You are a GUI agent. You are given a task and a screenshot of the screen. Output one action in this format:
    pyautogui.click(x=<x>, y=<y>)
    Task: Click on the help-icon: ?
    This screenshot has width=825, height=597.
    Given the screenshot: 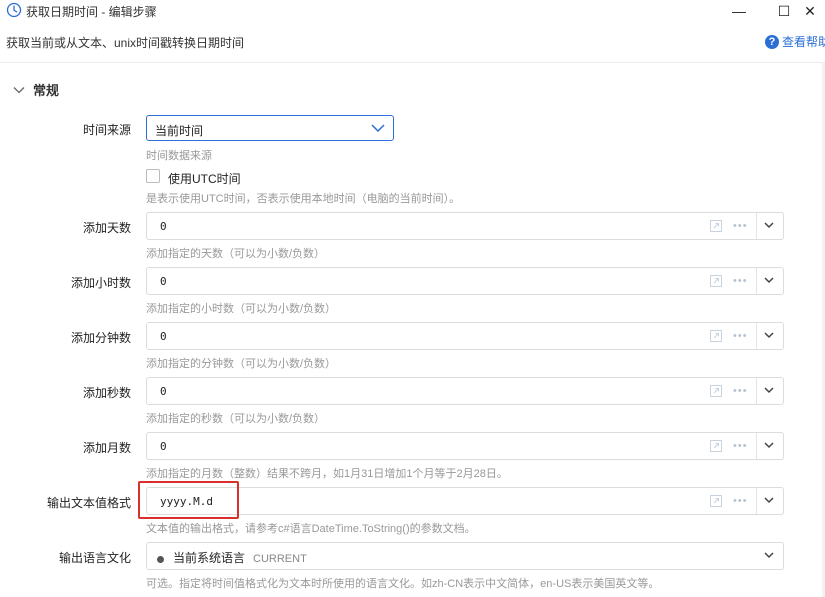 What is the action you would take?
    pyautogui.click(x=772, y=41)
    